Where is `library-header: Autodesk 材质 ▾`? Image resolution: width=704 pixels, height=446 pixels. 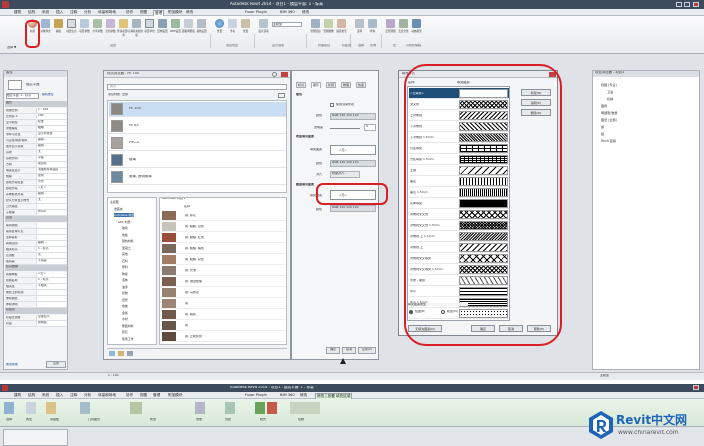
library-header: Autodesk 材质 ▾ is located at coordinates (173, 199).